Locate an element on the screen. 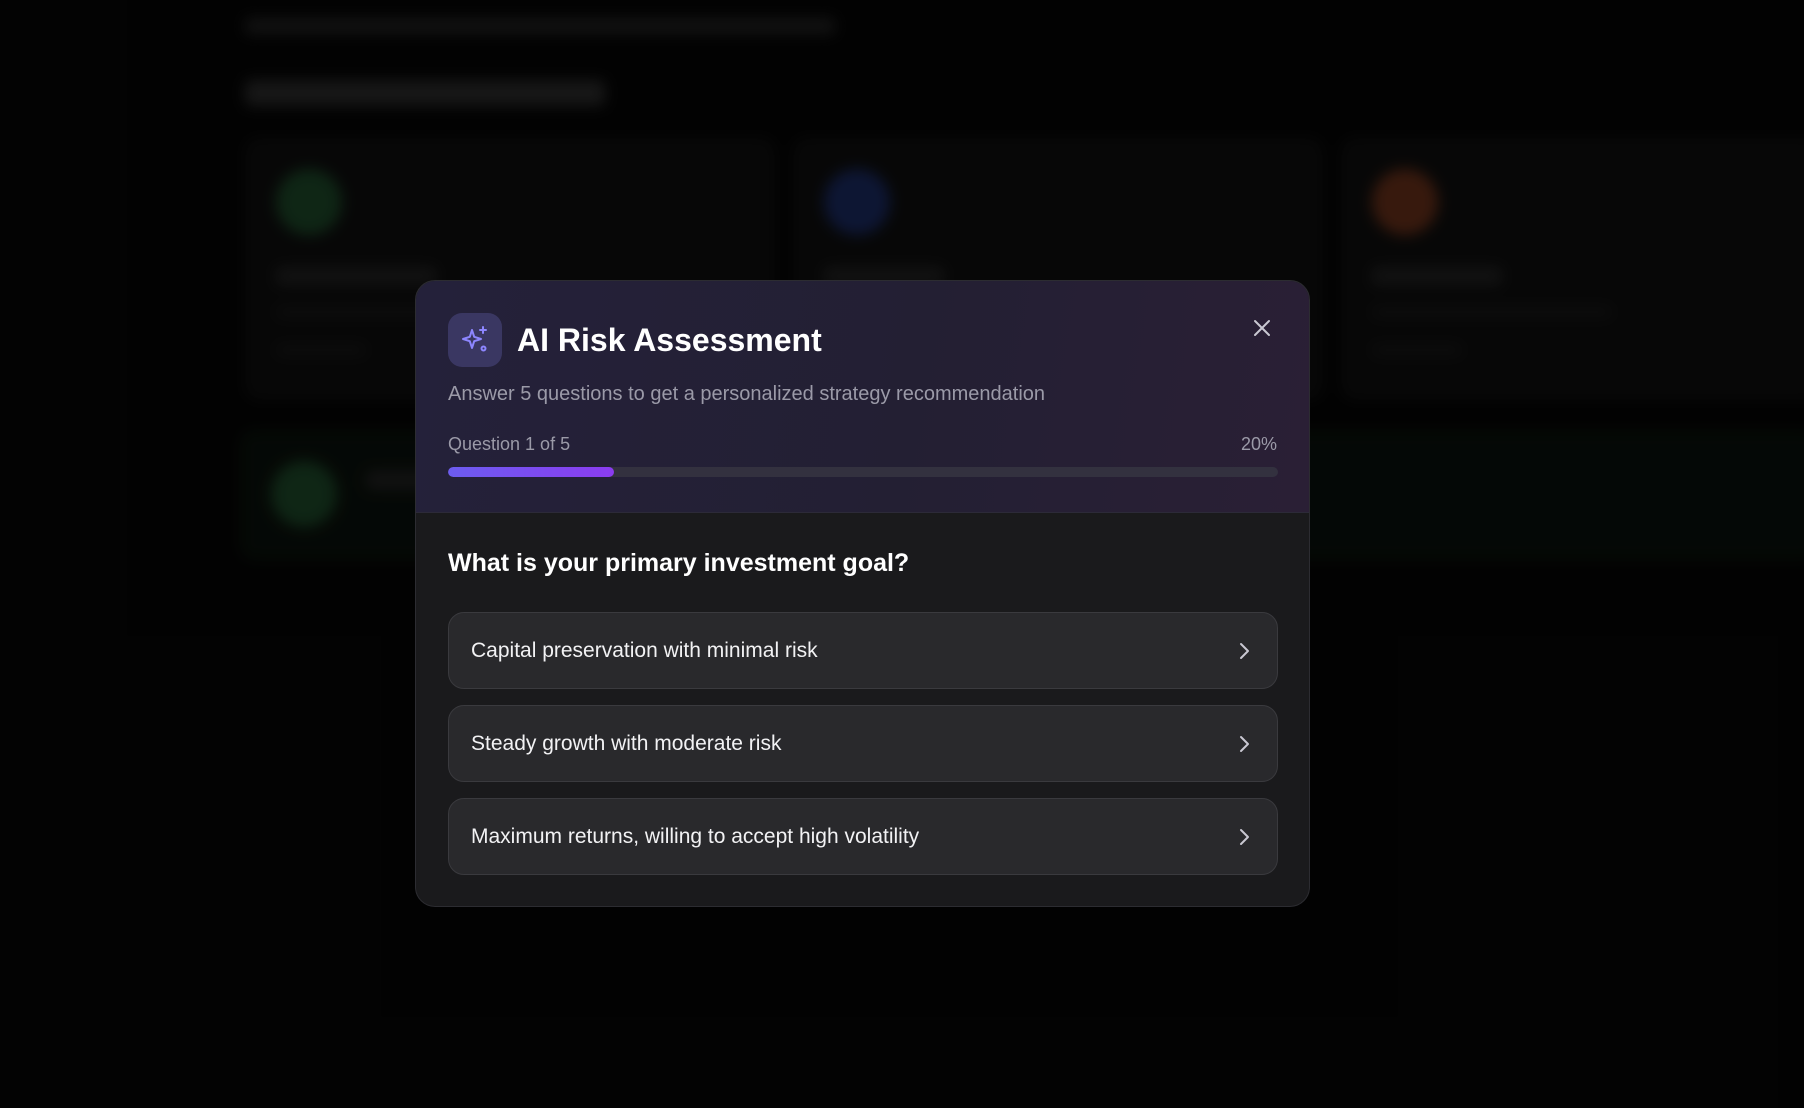 The height and width of the screenshot is (1108, 1804). progress-bar is located at coordinates (863, 472).